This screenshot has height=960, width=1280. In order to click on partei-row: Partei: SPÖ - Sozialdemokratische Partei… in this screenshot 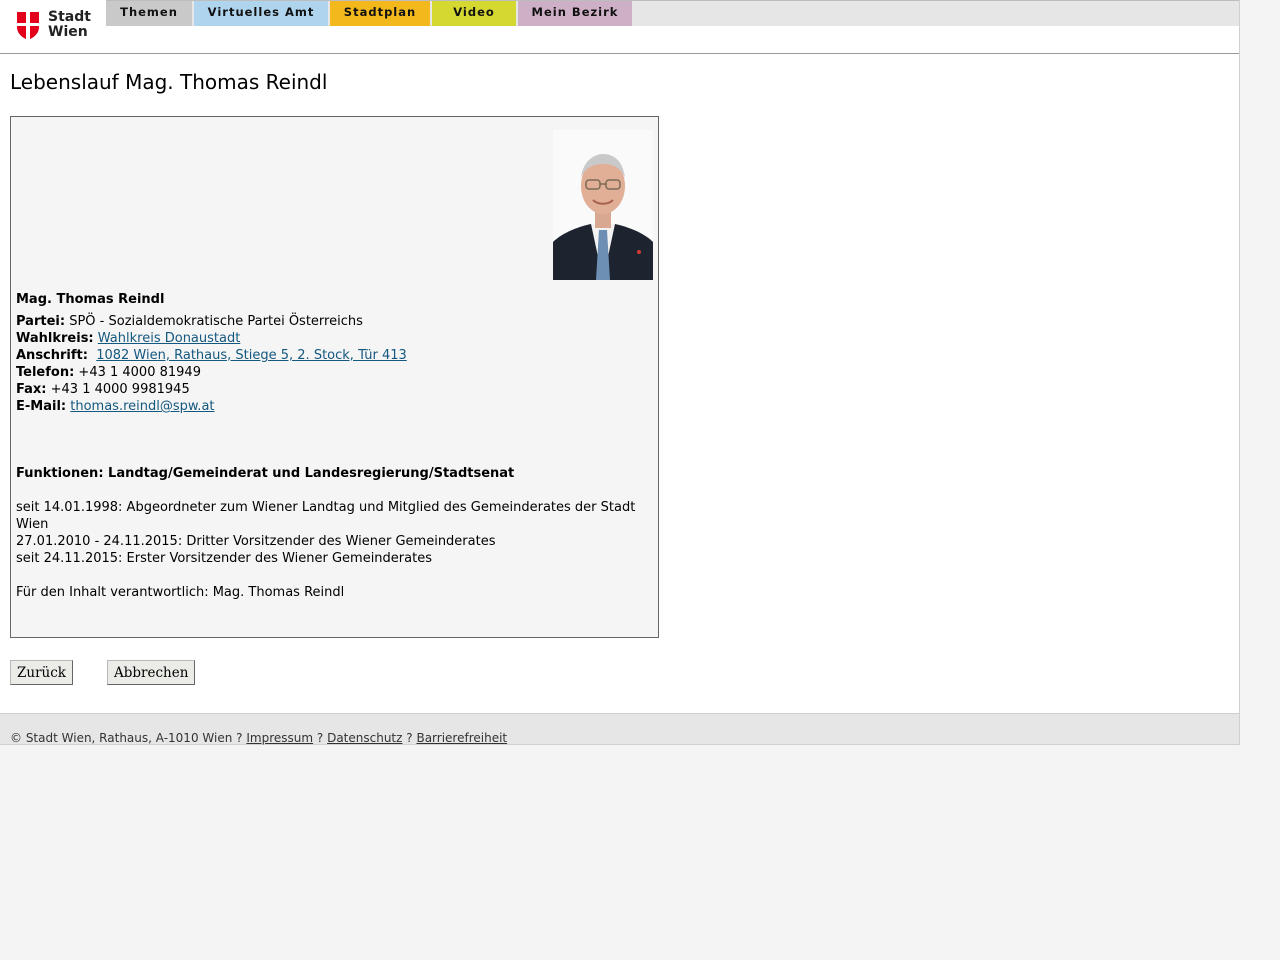, I will do `click(334, 321)`.